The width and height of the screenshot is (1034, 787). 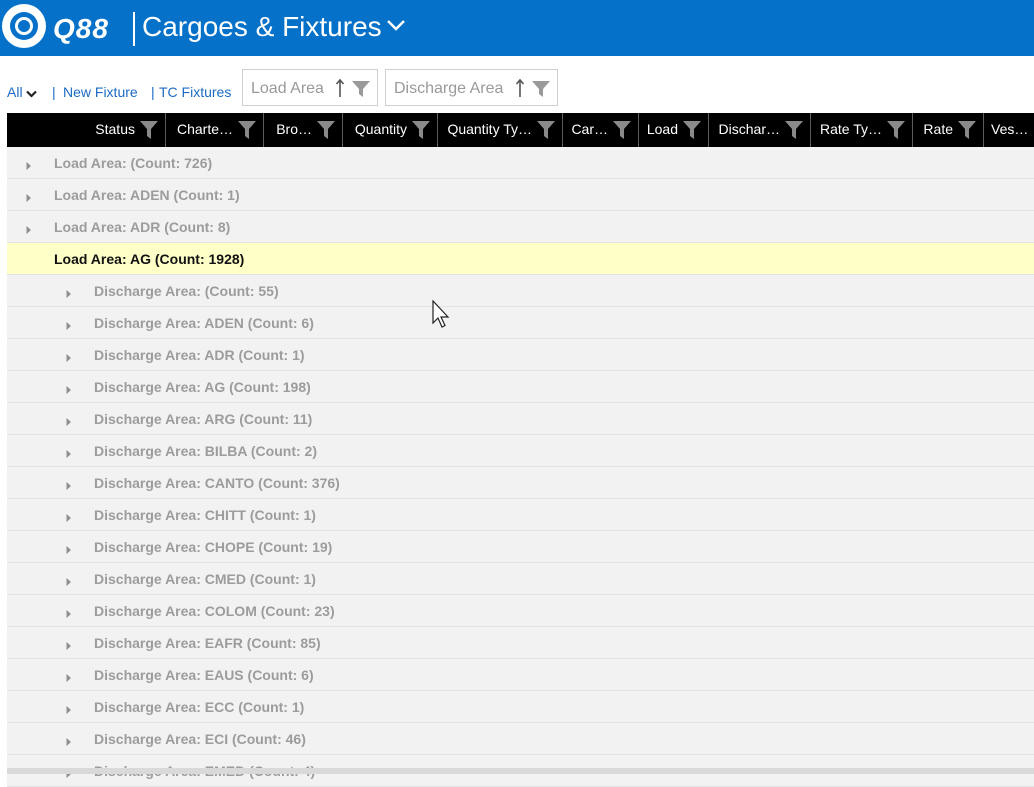 I want to click on group-row-label: Discharge Area: ARG (Count: 11), so click(x=203, y=419).